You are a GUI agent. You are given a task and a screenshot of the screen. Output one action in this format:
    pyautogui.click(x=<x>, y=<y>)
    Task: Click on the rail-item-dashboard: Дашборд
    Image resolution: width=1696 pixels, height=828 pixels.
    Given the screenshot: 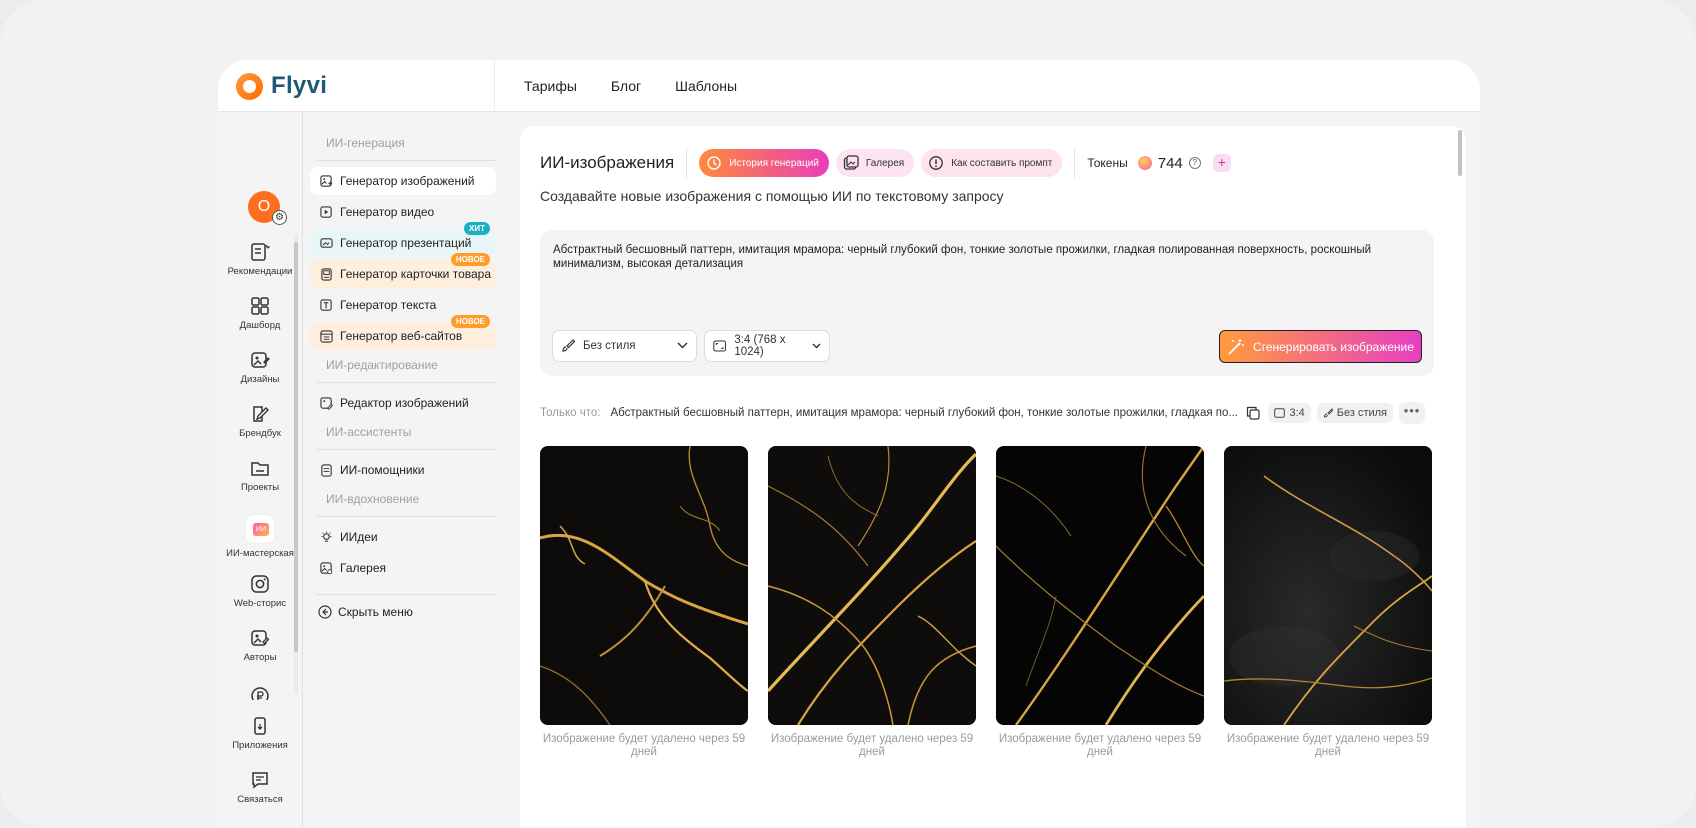 What is the action you would take?
    pyautogui.click(x=260, y=313)
    